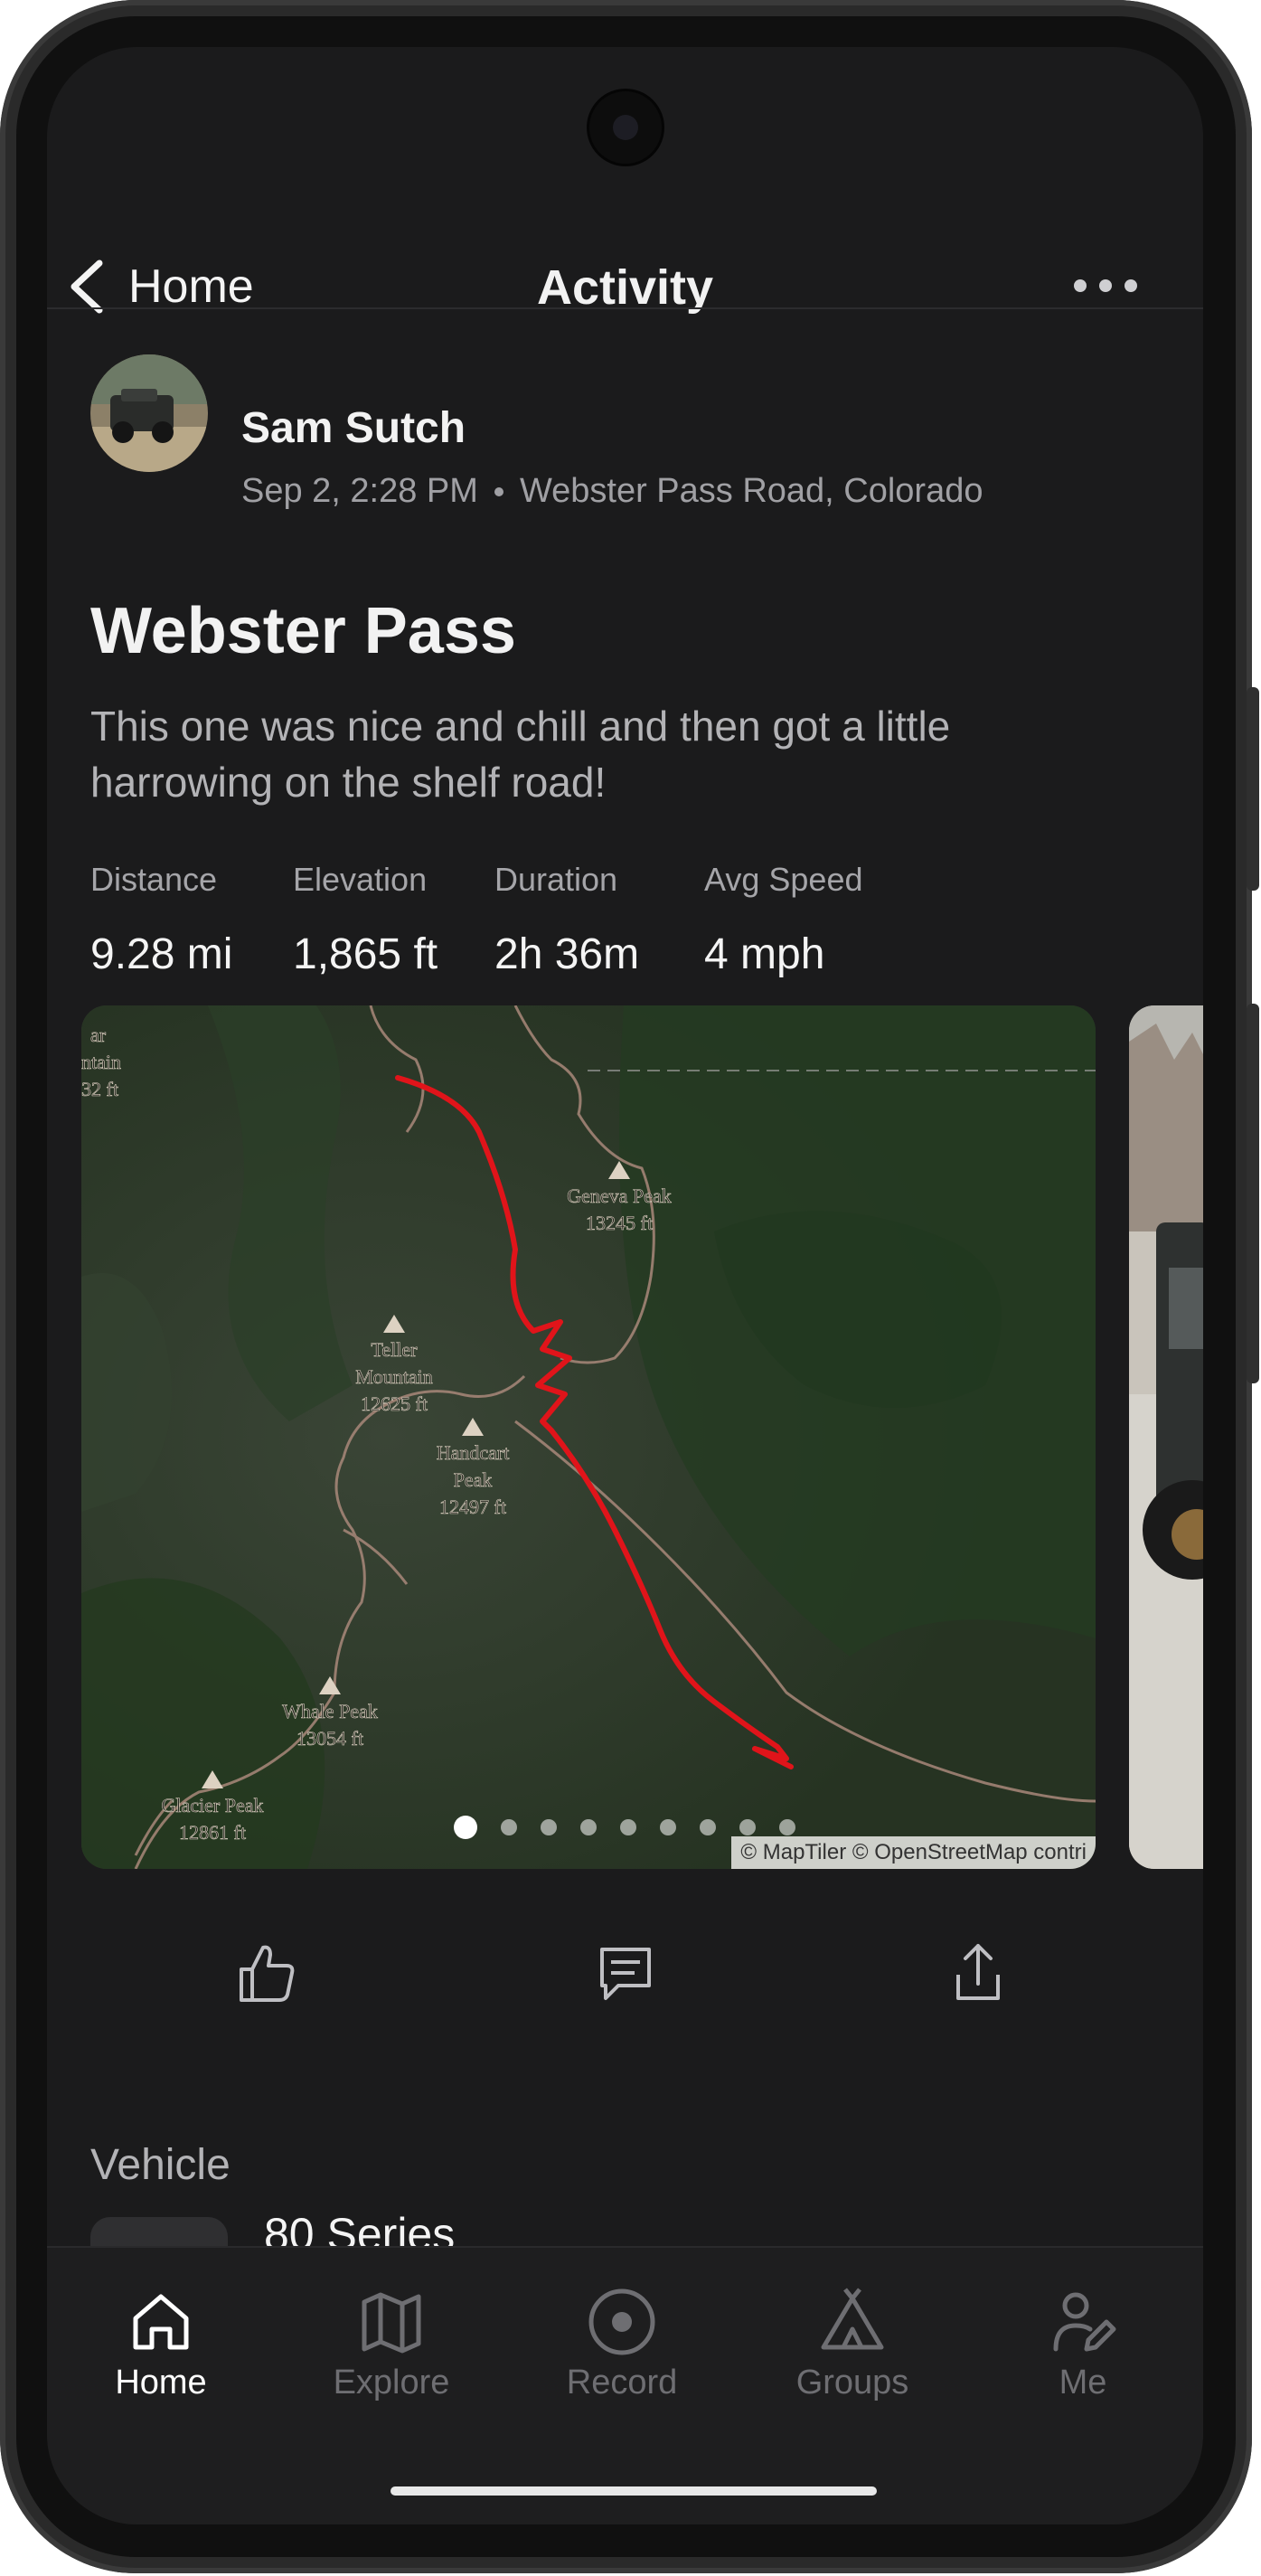 This screenshot has height=2576, width=1261. I want to click on peak-label: Mountain, so click(394, 1376).